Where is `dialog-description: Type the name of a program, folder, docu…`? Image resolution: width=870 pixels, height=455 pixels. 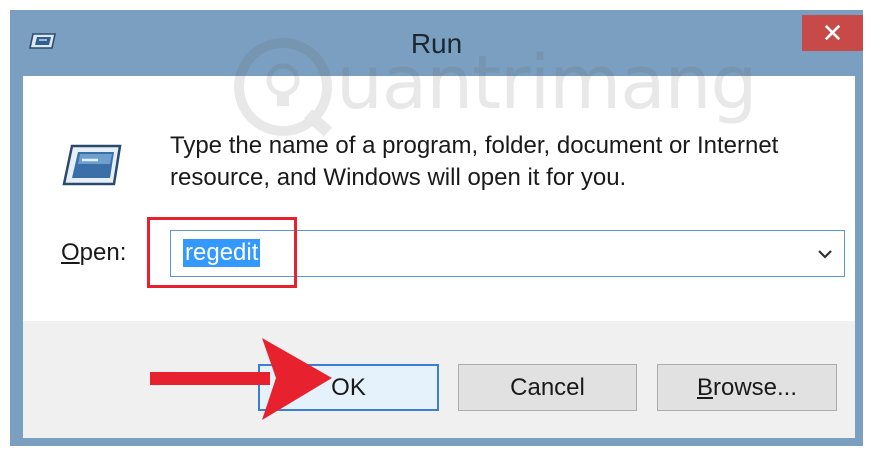 dialog-description: Type the name of a program, folder, docu… is located at coordinates (474, 161).